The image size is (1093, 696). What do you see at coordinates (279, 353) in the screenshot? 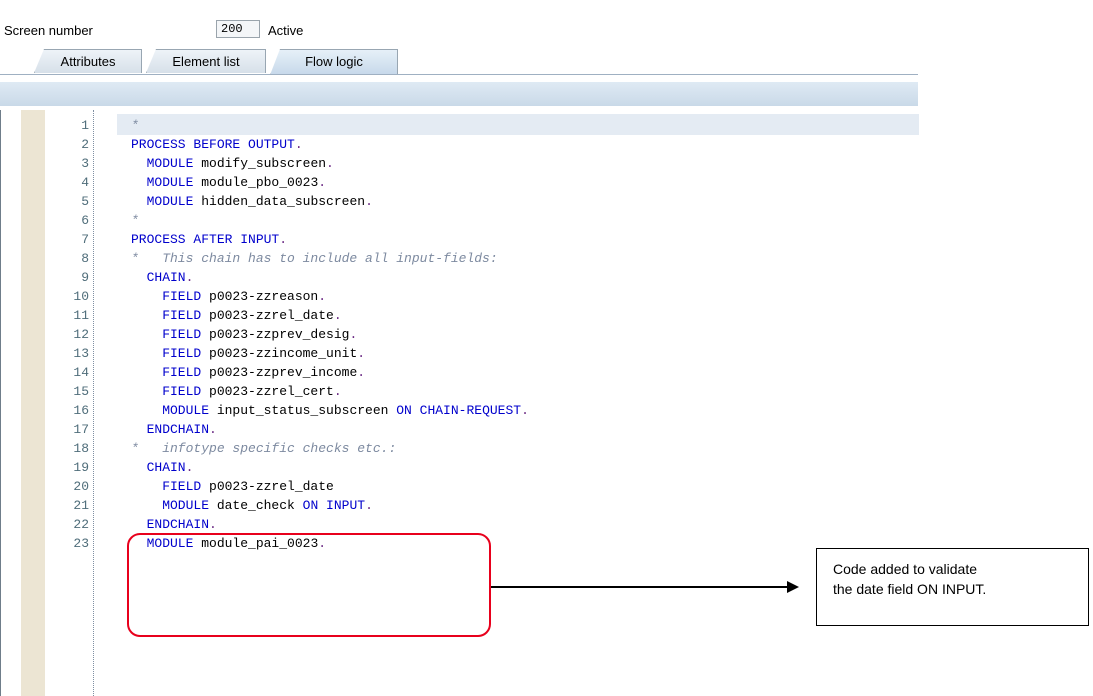
I see `code-token: p0023-zzincome_unit` at bounding box center [279, 353].